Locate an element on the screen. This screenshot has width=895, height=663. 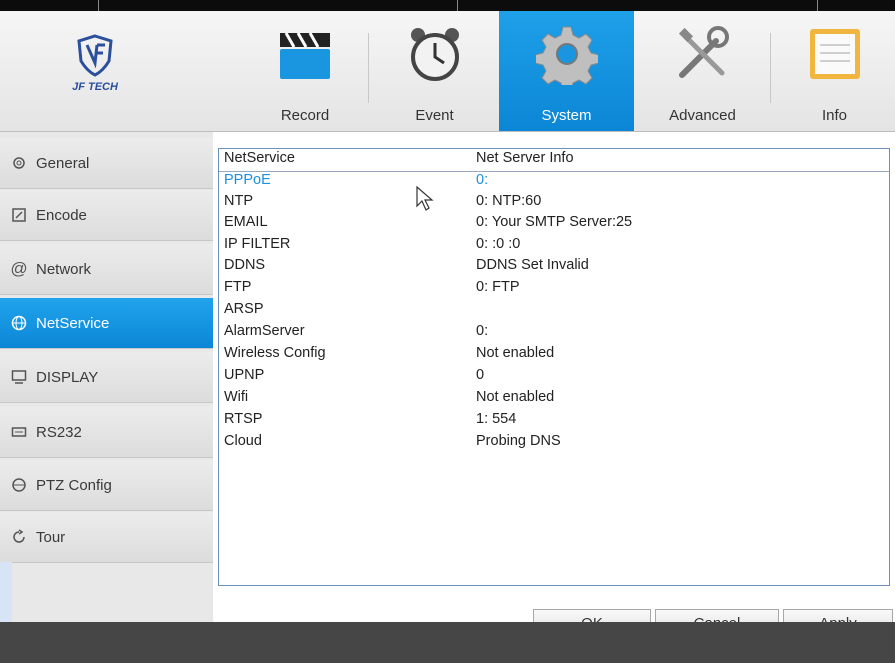
row-info: Probing DNS is located at coordinates (518, 441).